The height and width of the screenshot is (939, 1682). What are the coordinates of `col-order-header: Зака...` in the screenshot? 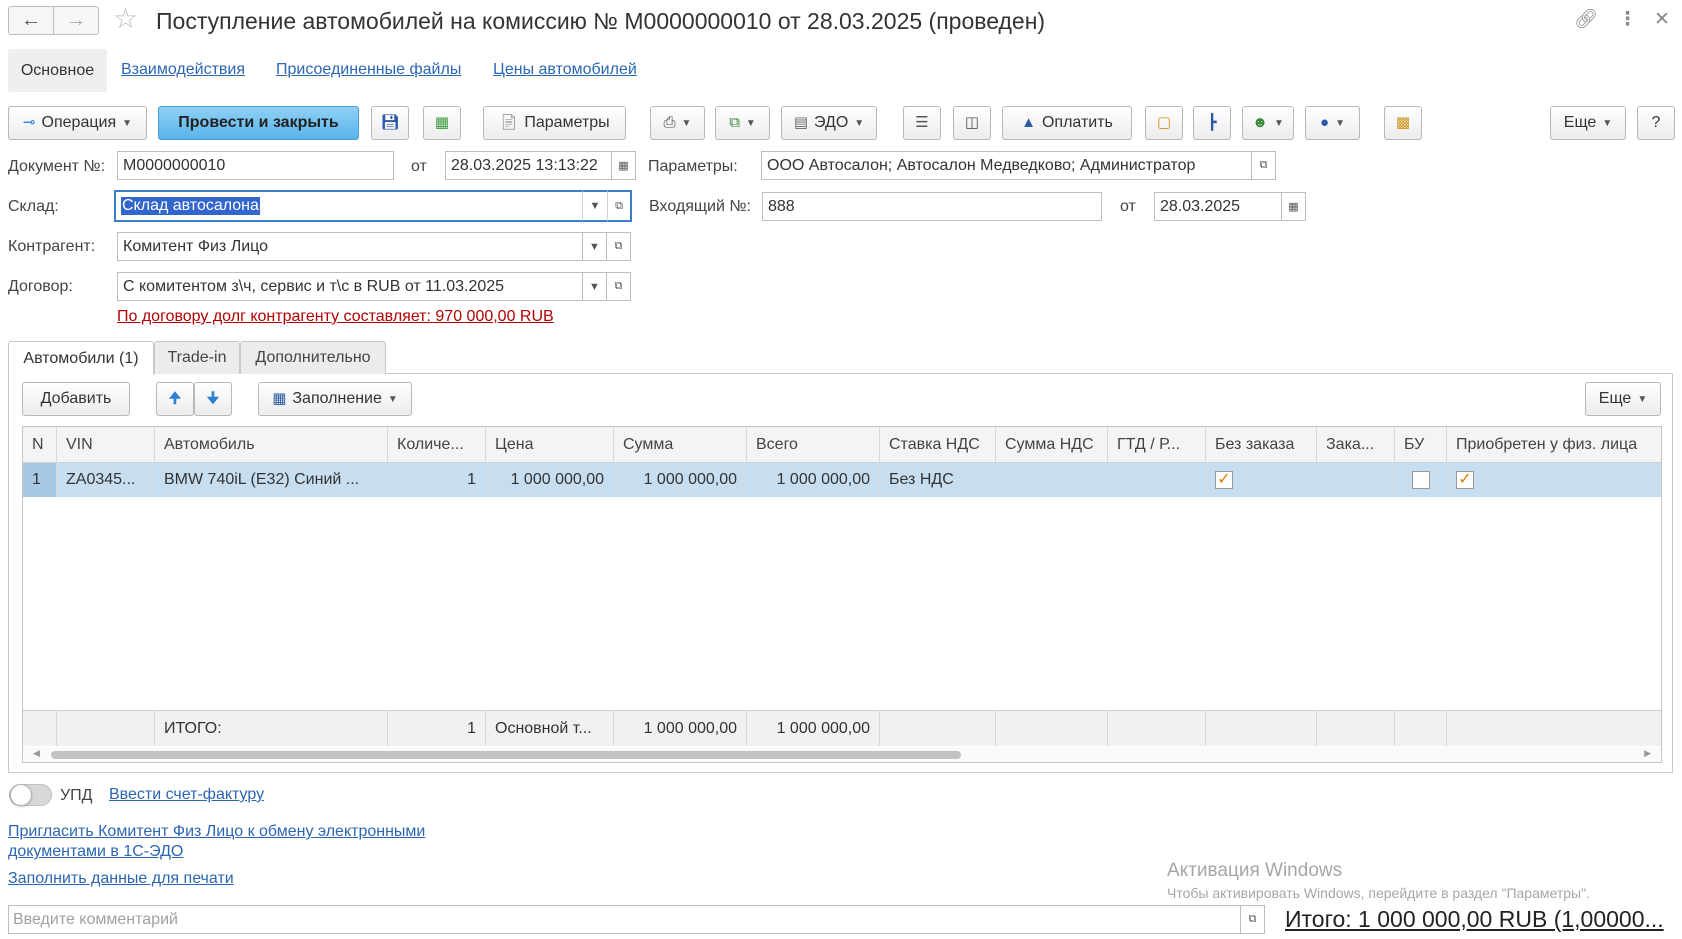 It's located at (1356, 444).